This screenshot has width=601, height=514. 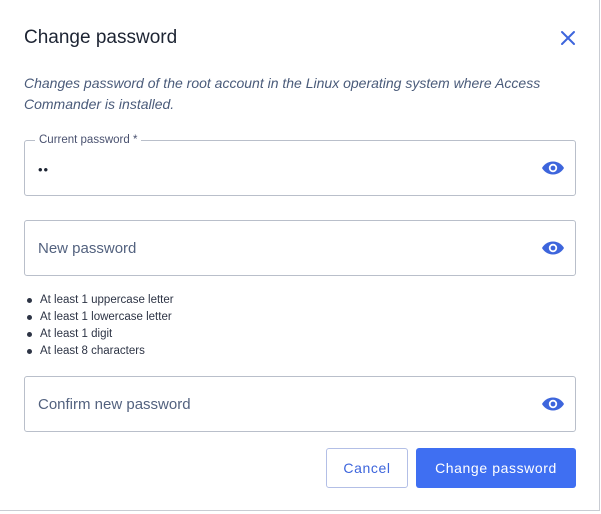 What do you see at coordinates (101, 37) in the screenshot?
I see `dialog-title: Change password` at bounding box center [101, 37].